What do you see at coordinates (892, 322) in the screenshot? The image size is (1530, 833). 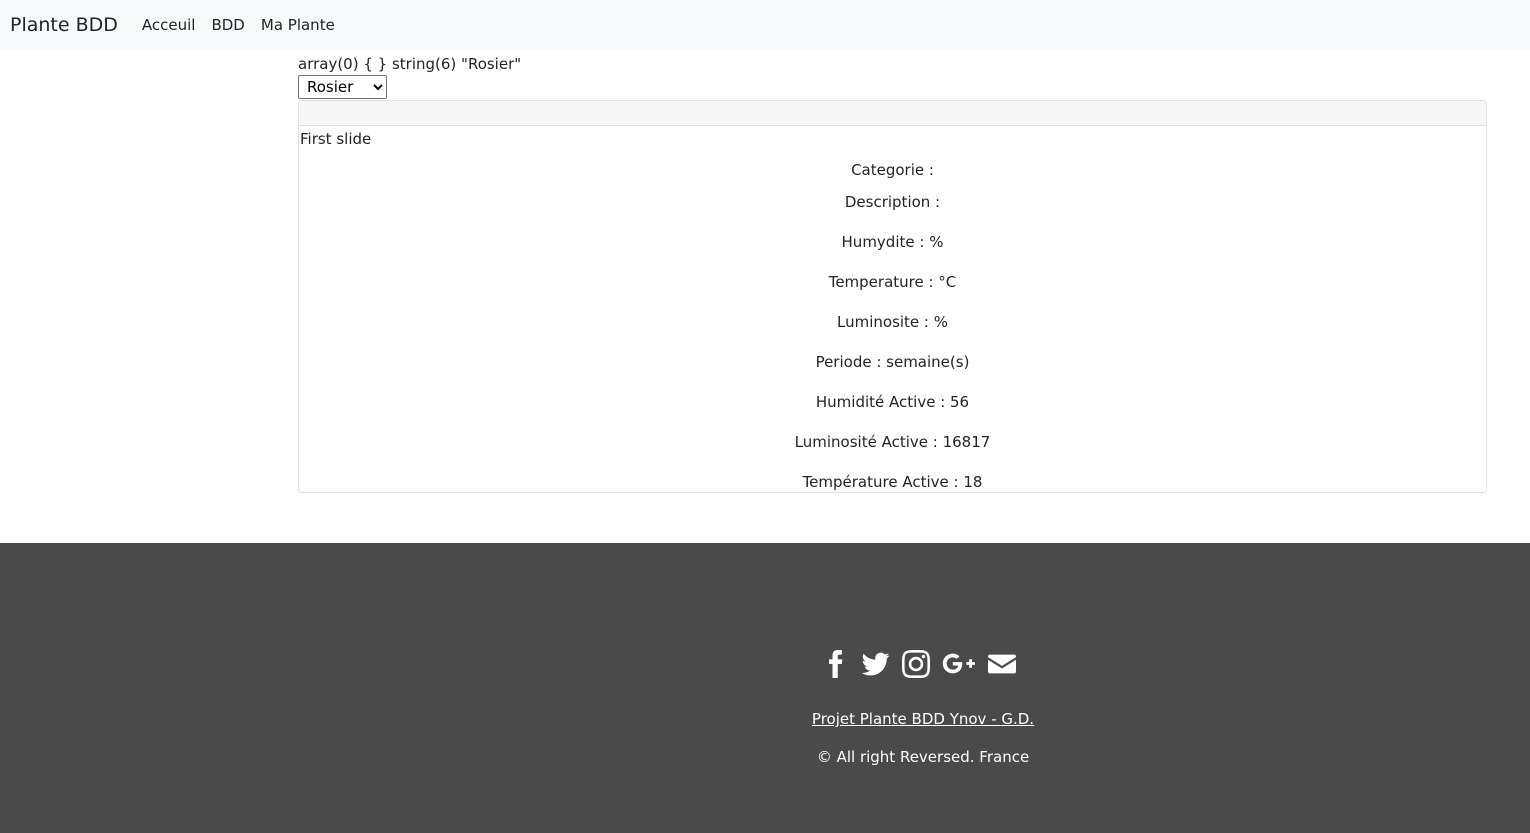 I see `luminosite-line: Luminosite : %` at bounding box center [892, 322].